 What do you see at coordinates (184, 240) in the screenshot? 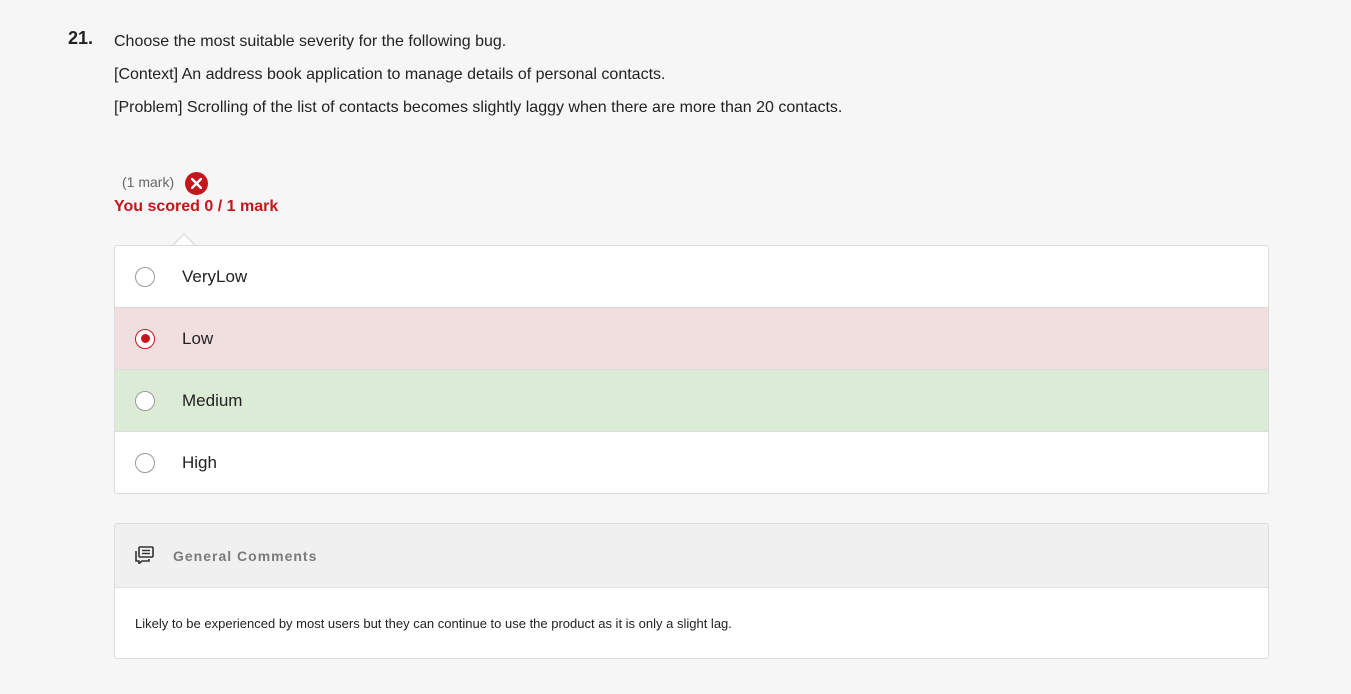
I see `callout-caret-fill` at bounding box center [184, 240].